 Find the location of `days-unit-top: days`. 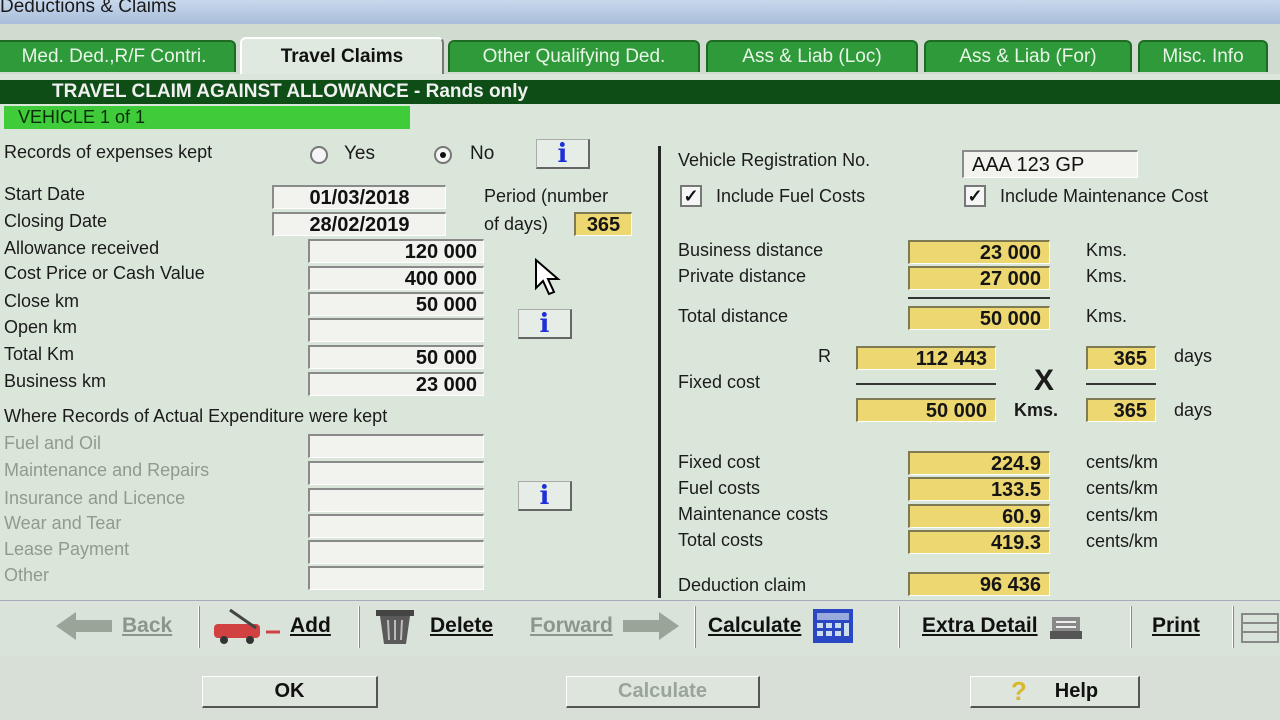

days-unit-top: days is located at coordinates (1193, 356).